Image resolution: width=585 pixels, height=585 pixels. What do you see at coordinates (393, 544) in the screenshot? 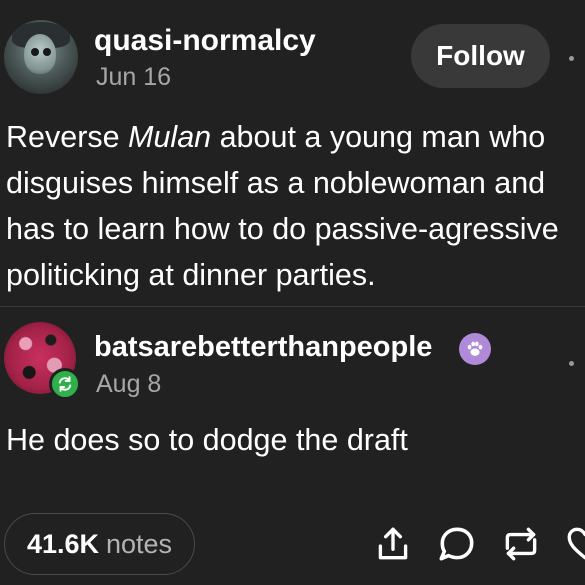
I see `share-icon` at bounding box center [393, 544].